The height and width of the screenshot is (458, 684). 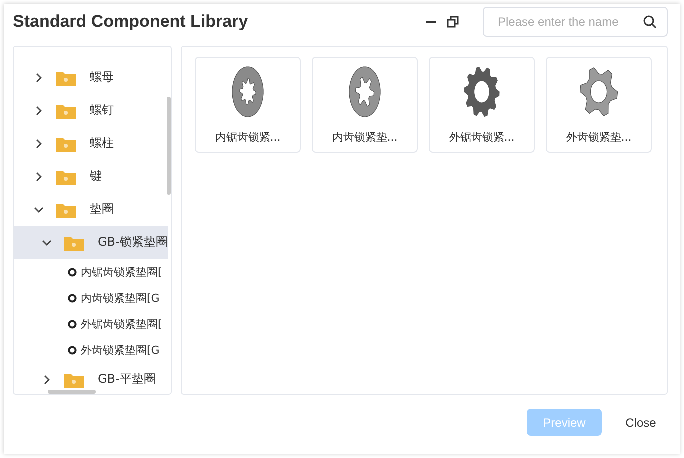 I want to click on restore-icon, so click(x=453, y=22).